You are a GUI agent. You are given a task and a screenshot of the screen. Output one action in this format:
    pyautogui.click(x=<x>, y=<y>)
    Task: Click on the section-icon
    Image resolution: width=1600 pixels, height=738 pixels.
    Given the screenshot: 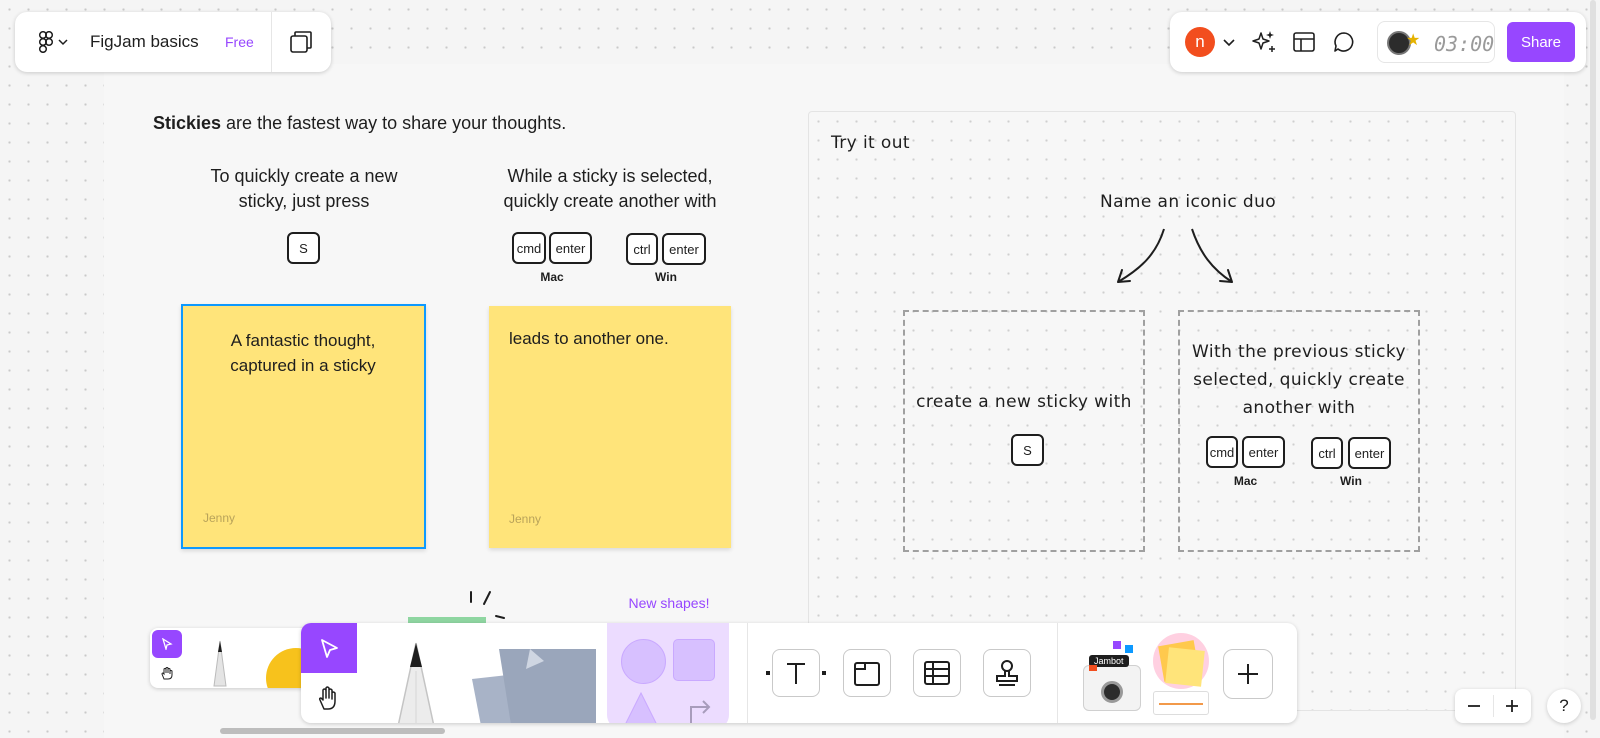 What is the action you would take?
    pyautogui.click(x=867, y=674)
    